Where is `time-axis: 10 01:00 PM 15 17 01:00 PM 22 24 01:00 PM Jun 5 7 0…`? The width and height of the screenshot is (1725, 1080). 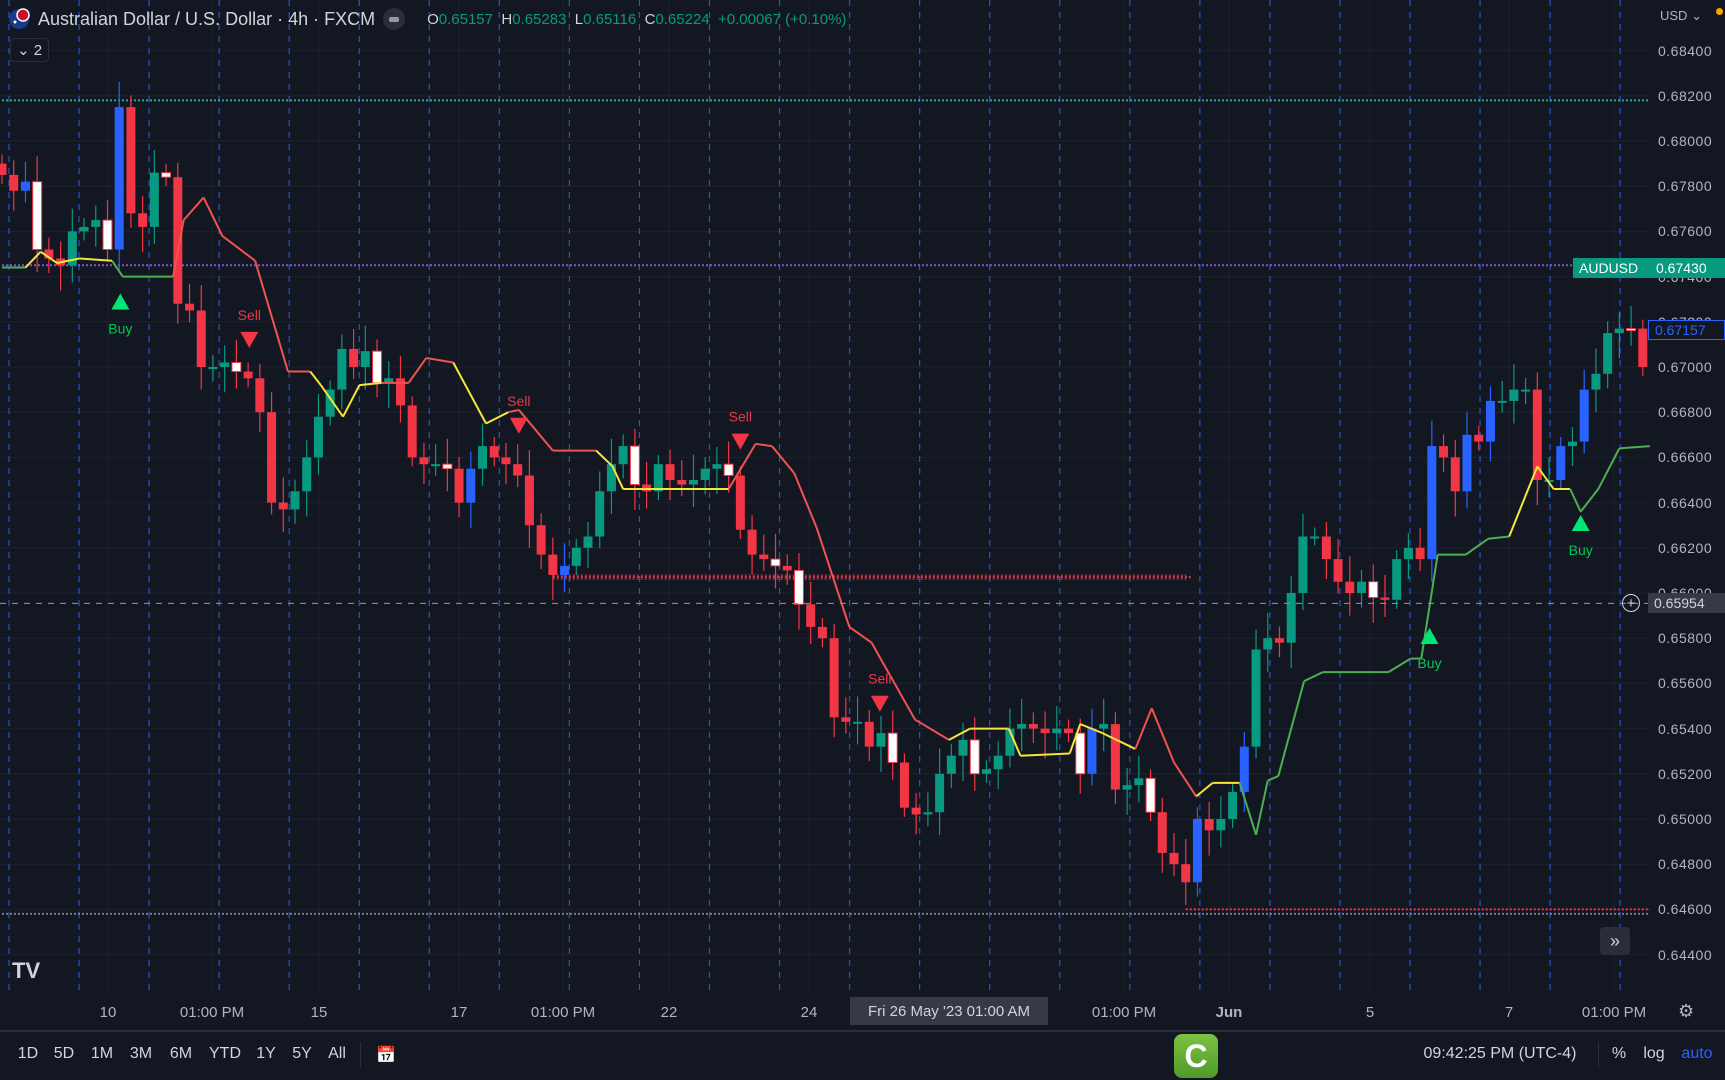 time-axis: 10 01:00 PM 15 17 01:00 PM 22 24 01:00 PM Jun 5 7 0… is located at coordinates (862, 1011).